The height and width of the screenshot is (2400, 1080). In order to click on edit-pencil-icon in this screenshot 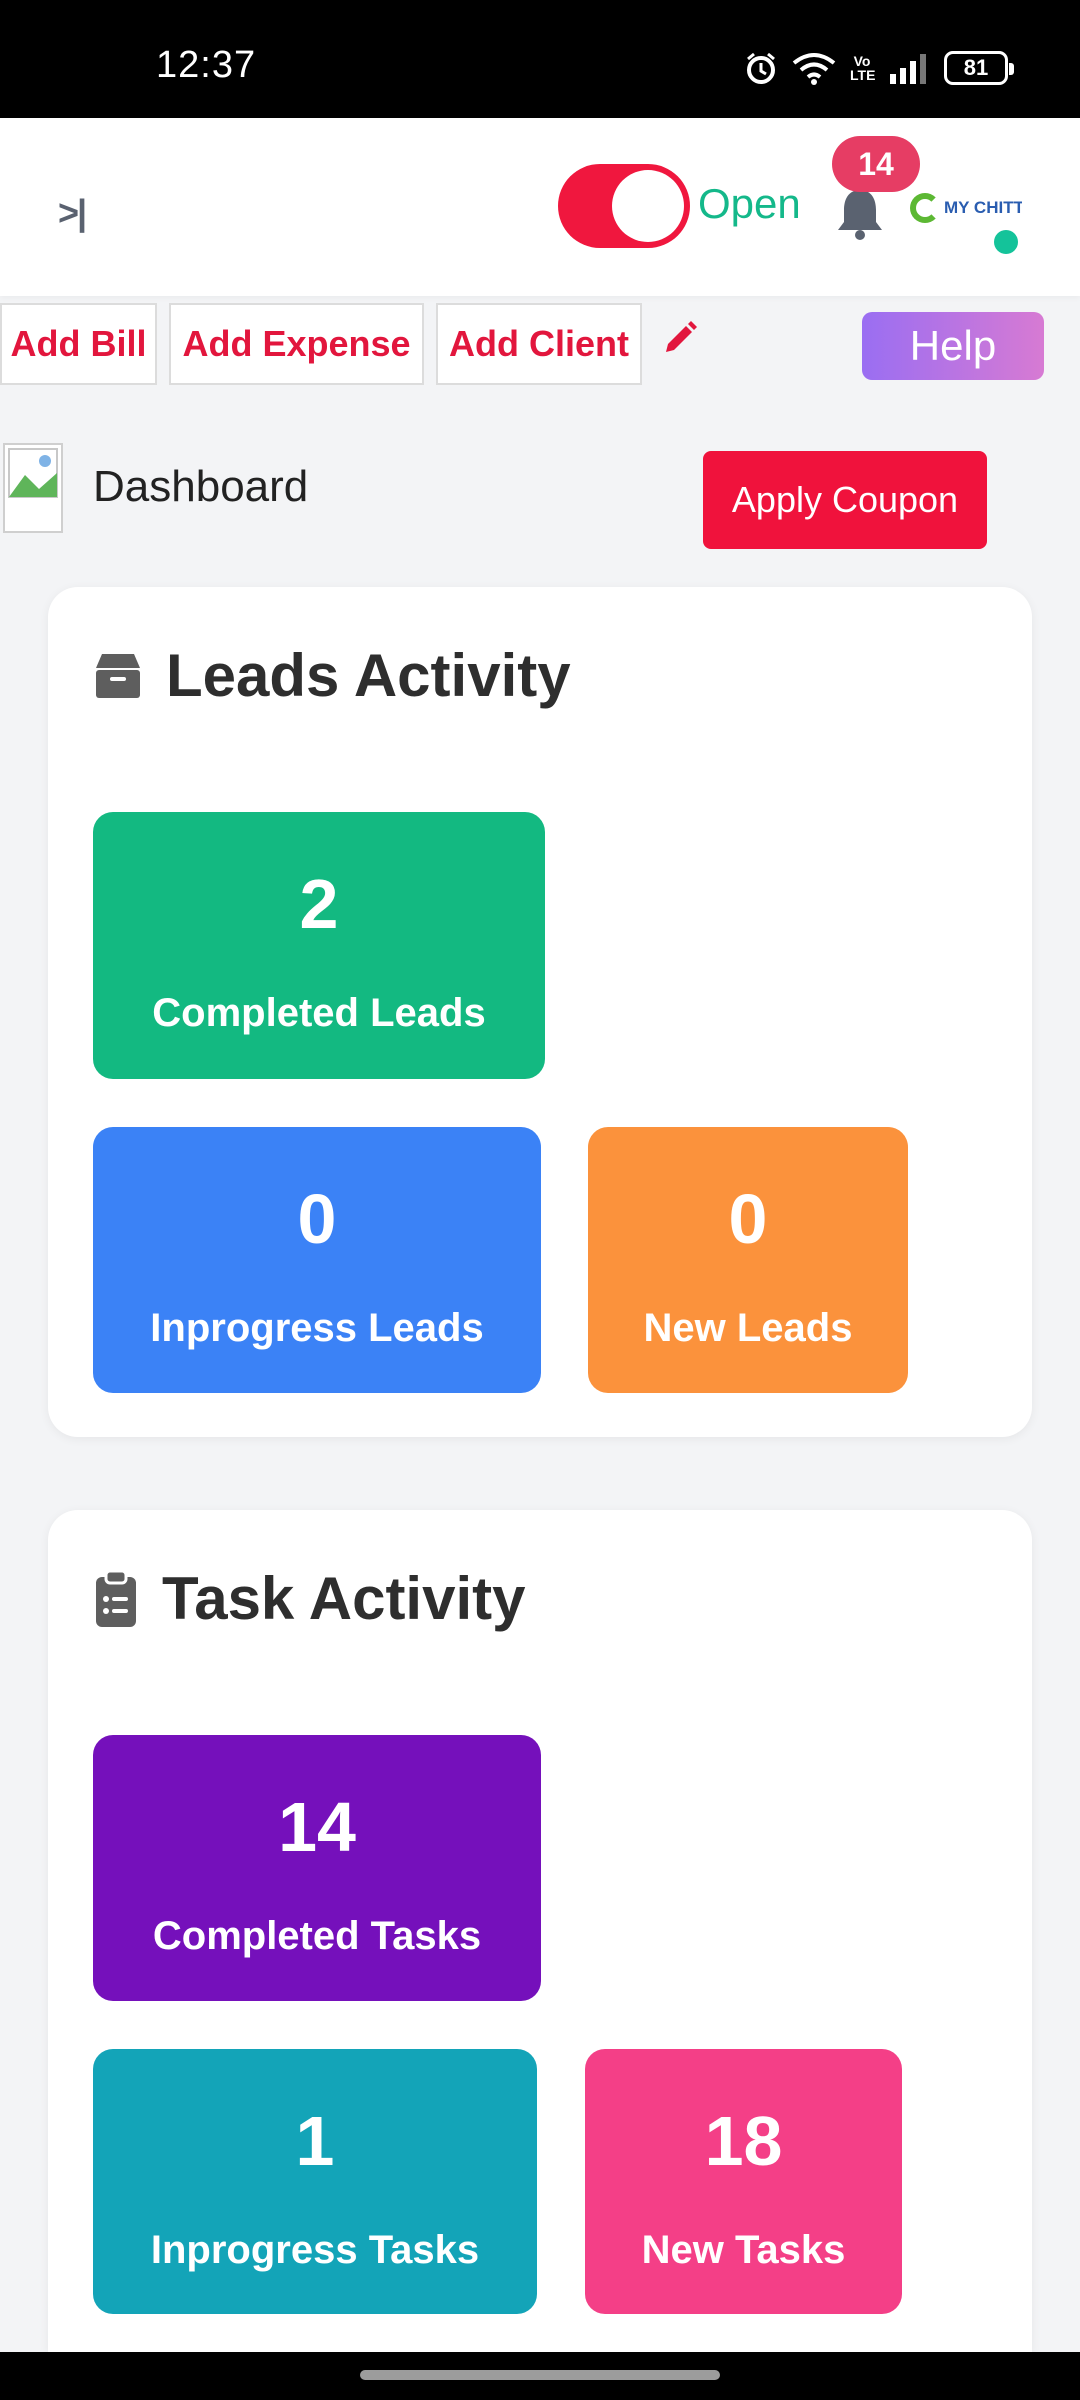, I will do `click(680, 340)`.